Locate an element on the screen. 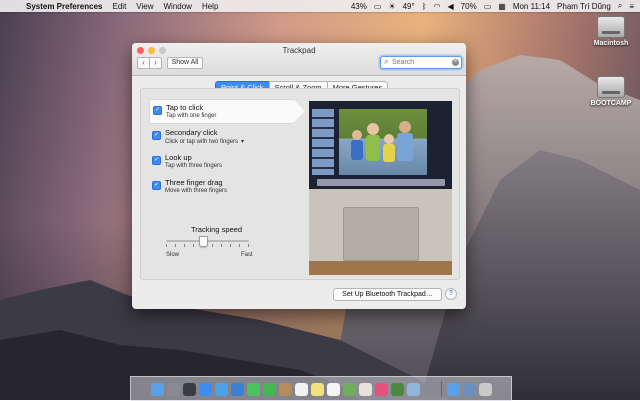 Image resolution: width=640 pixels, height=401 pixels. preview-trackpad is located at coordinates (381, 234).